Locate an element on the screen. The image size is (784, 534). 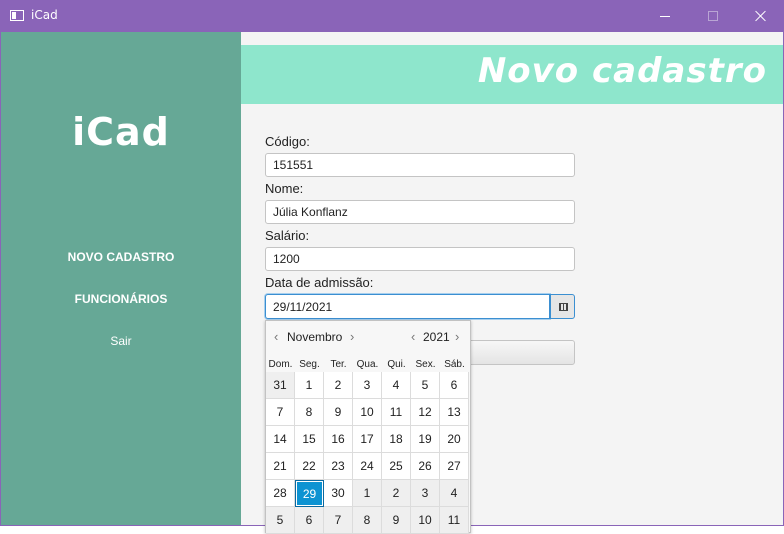
calendar-day: 19 is located at coordinates (425, 439).